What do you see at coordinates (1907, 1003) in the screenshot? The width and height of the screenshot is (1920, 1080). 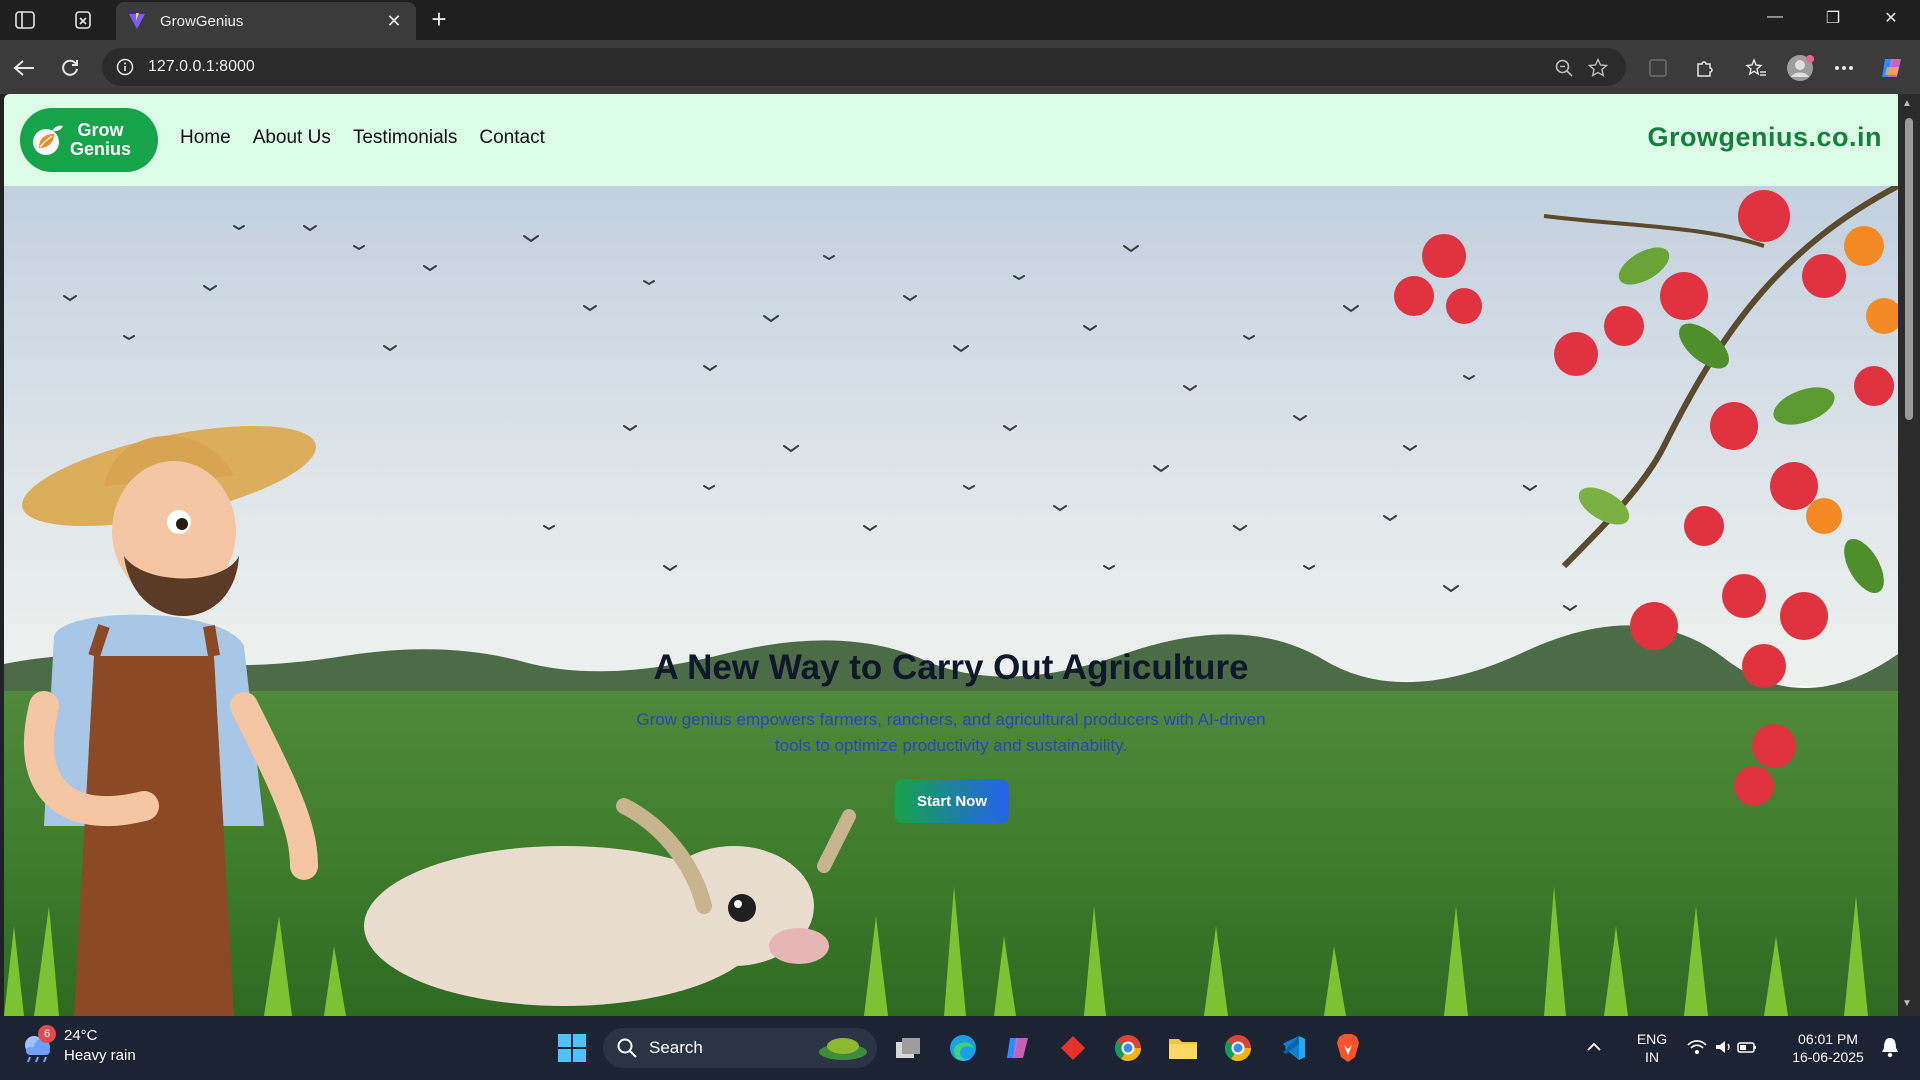 I see `scroll-down-icon: ▼` at bounding box center [1907, 1003].